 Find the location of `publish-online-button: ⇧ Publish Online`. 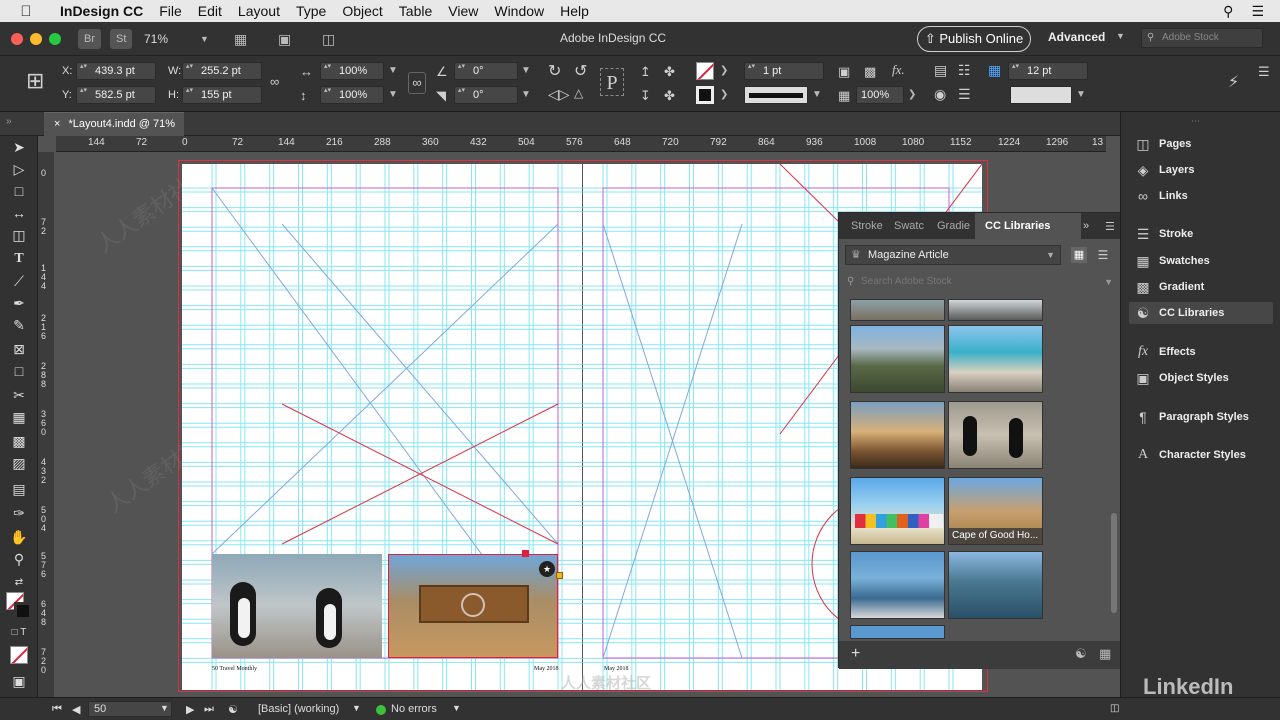

publish-online-button: ⇧ Publish Online is located at coordinates (974, 39).